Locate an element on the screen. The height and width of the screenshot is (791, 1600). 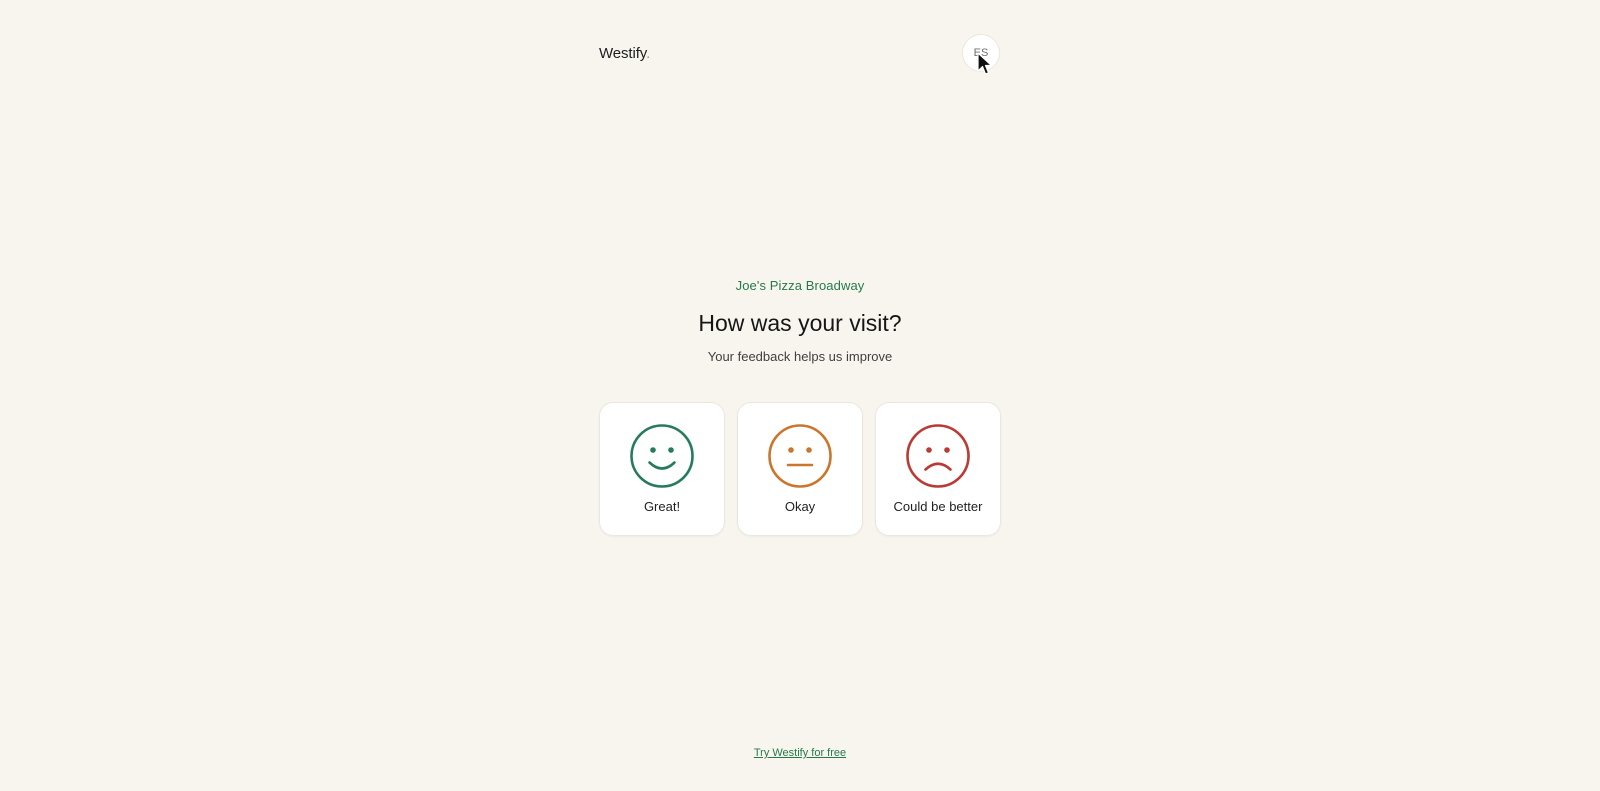
sad-face-icon is located at coordinates (938, 456).